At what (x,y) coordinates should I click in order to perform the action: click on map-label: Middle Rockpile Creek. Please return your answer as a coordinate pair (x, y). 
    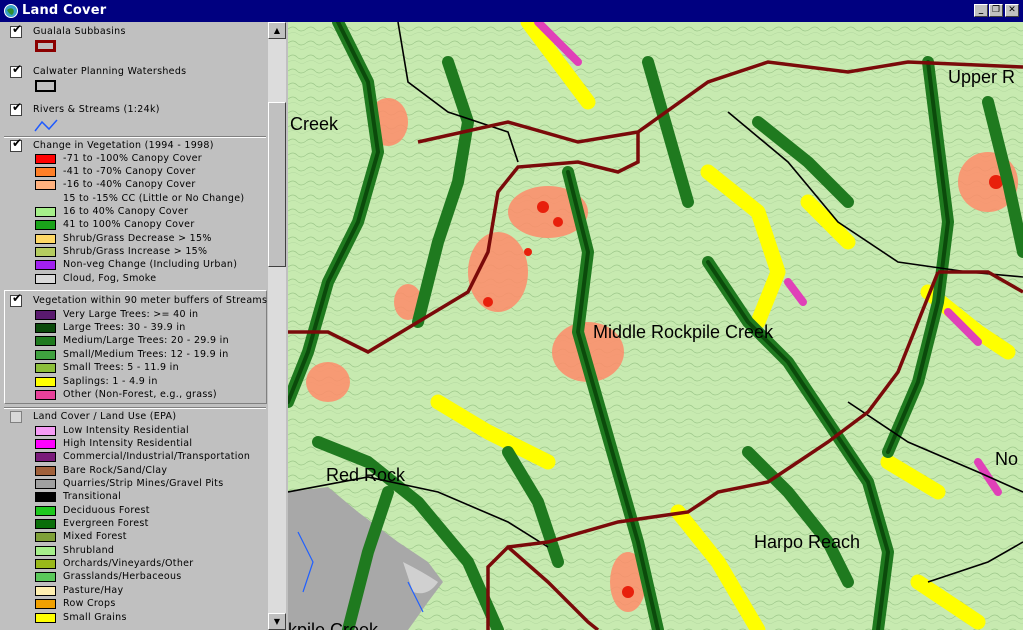
    Looking at the image, I should click on (683, 332).